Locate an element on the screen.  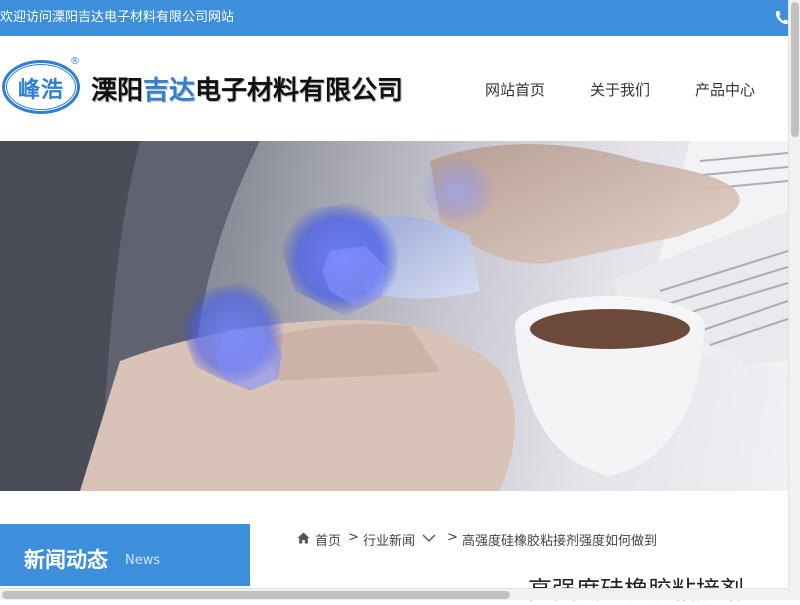
logo: 峰浩 ® is located at coordinates (42, 86).